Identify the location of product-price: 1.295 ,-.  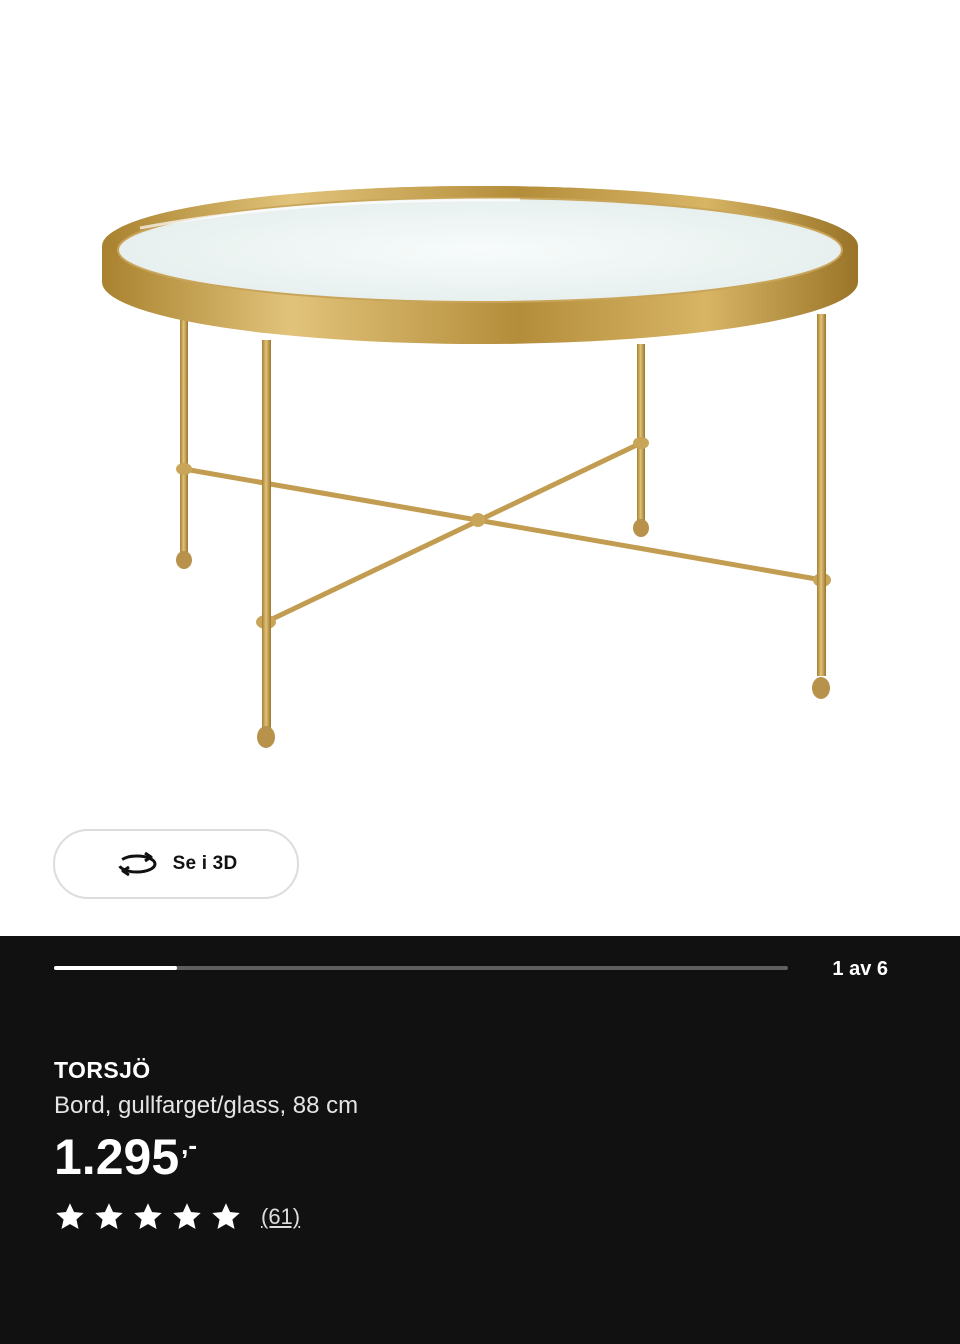
(125, 1157).